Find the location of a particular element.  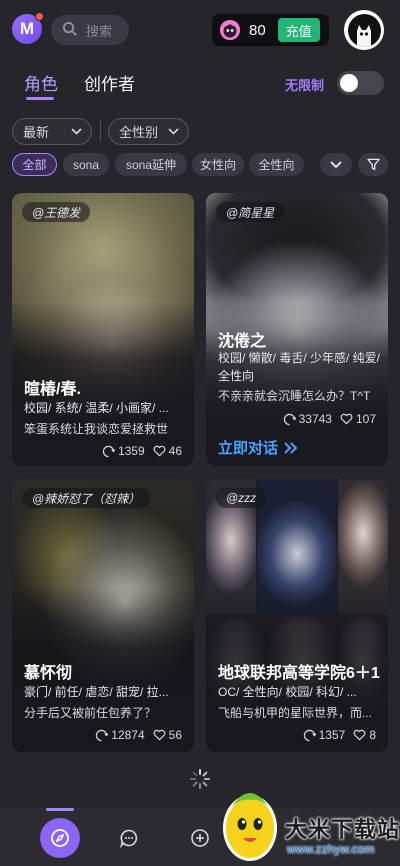

logo-letter: M is located at coordinates (27, 28).